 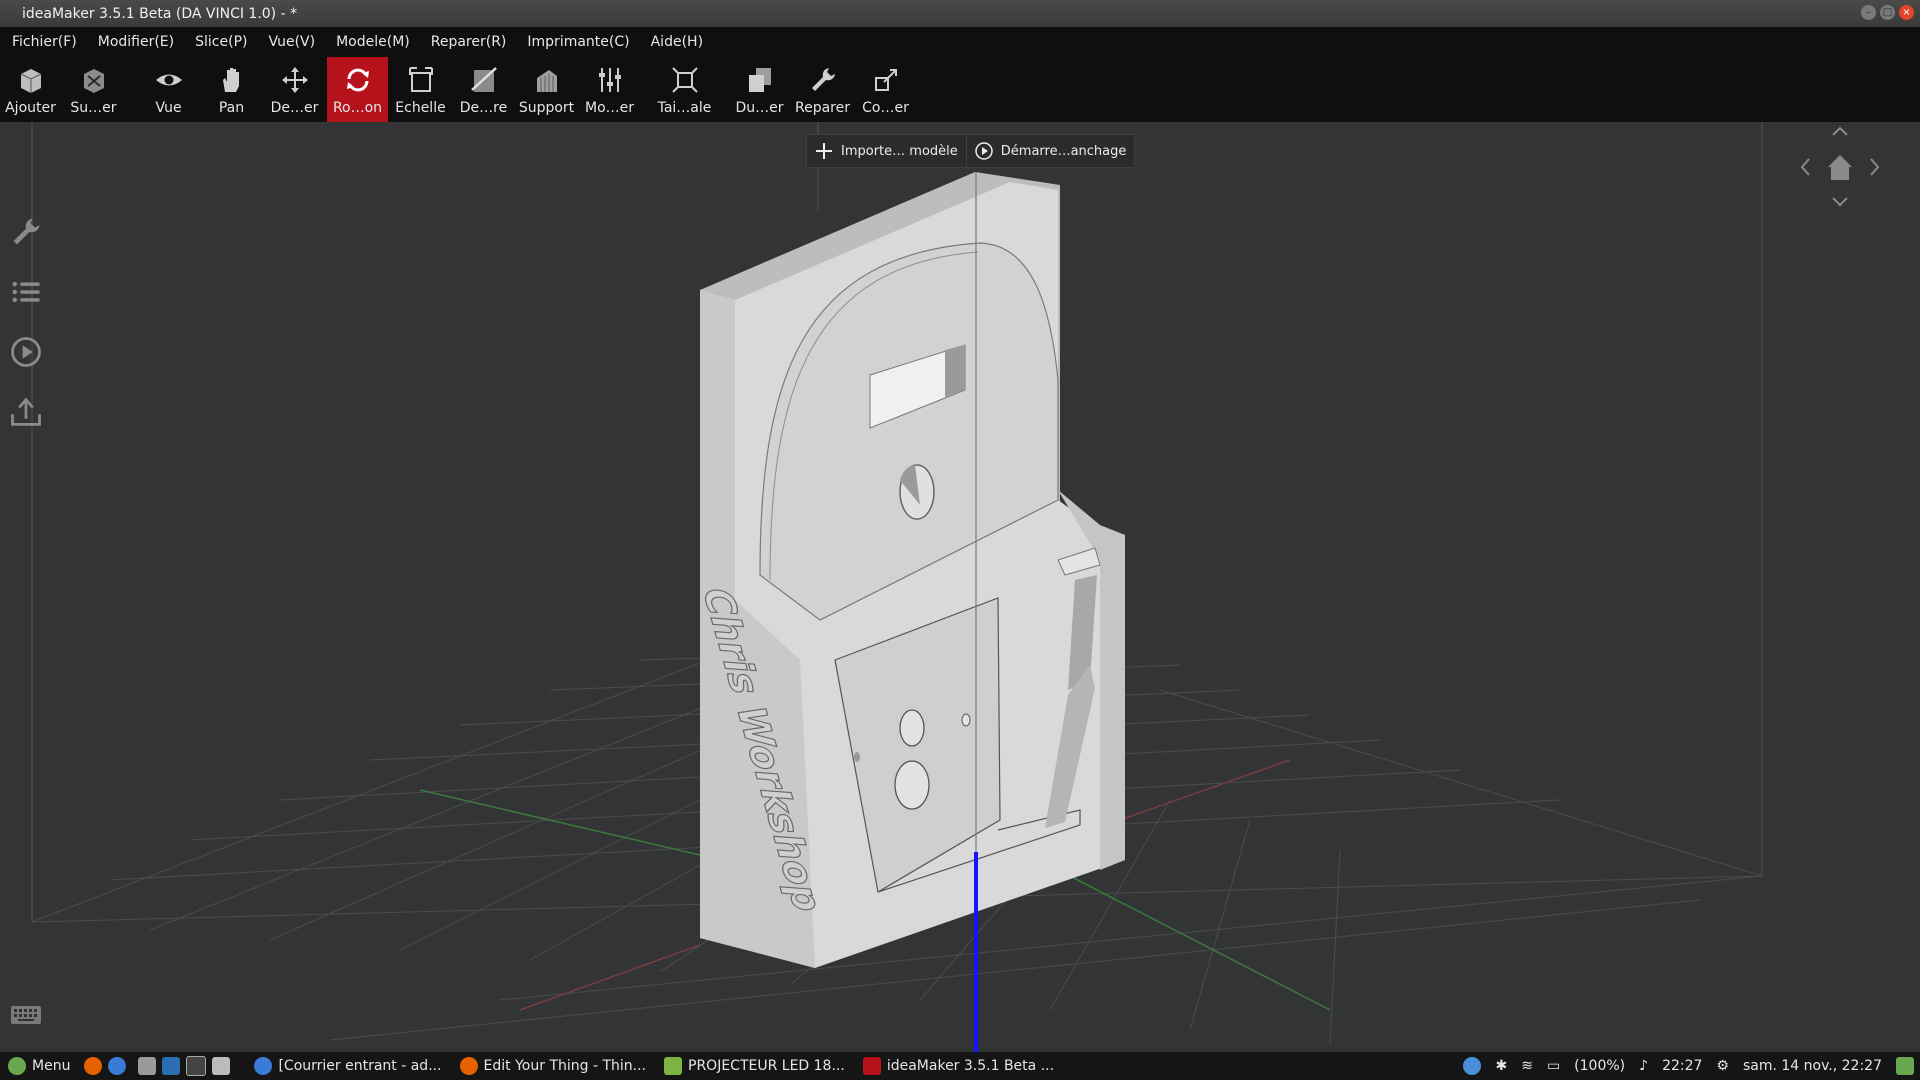 I want to click on start-slicing-button: Démarre…anchage, so click(x=1050, y=151).